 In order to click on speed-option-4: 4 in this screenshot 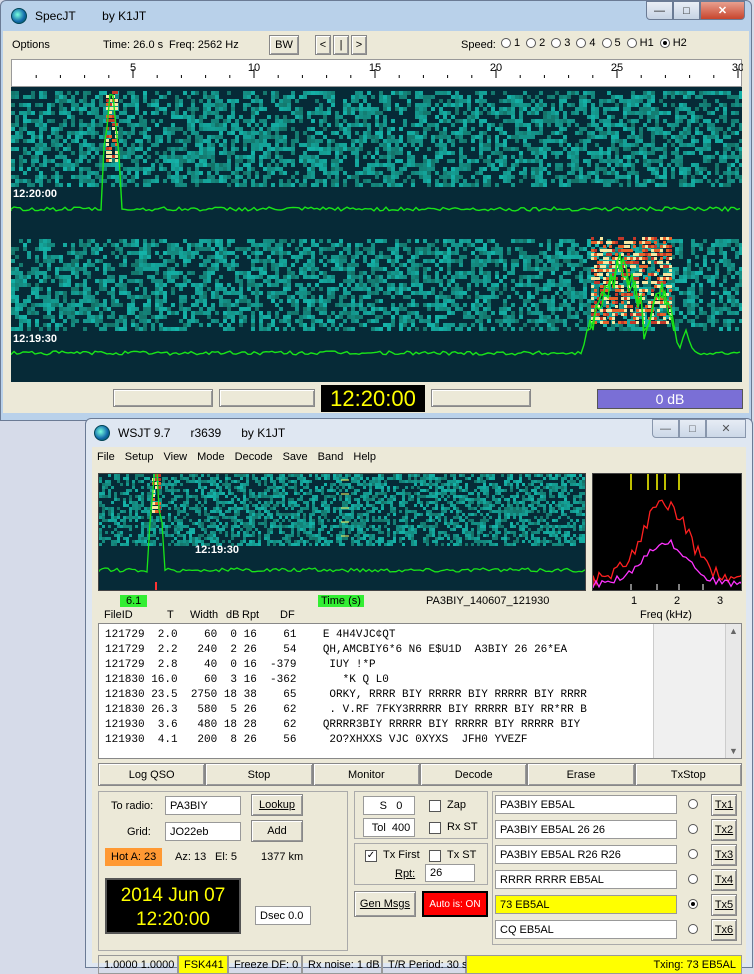, I will do `click(585, 43)`.